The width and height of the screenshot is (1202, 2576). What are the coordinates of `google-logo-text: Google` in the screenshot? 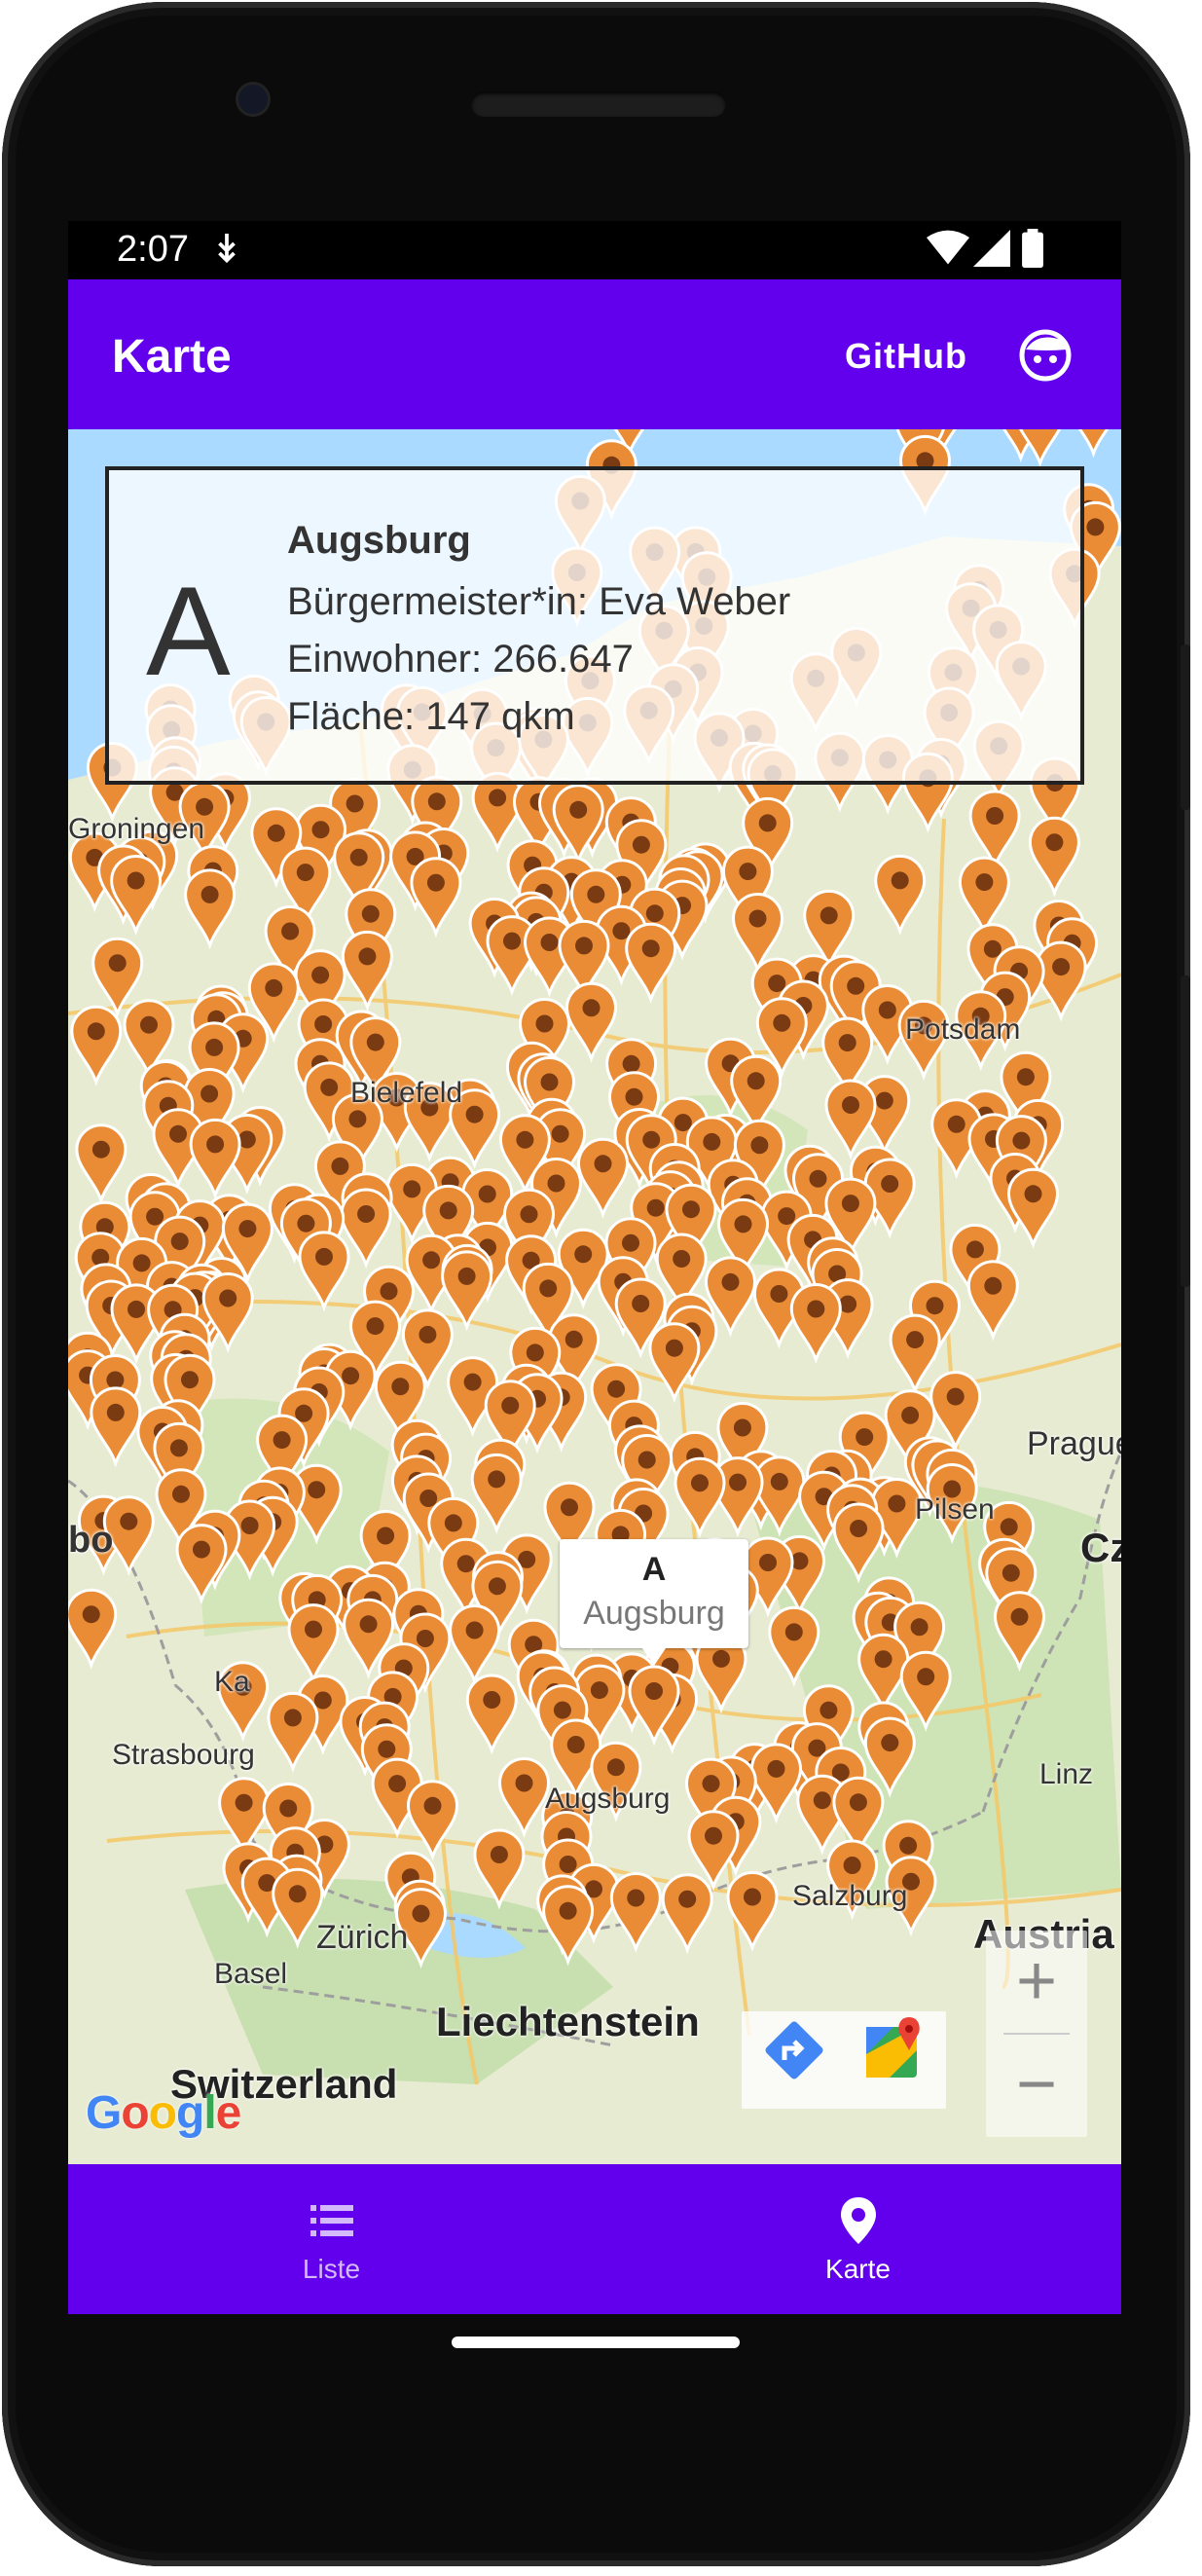 It's located at (163, 2113).